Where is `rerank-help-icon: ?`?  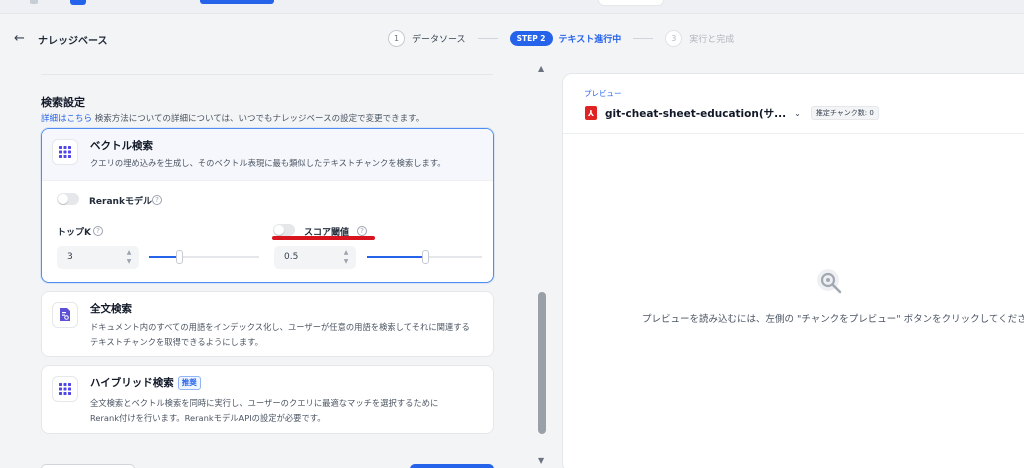
rerank-help-icon: ? is located at coordinates (157, 200).